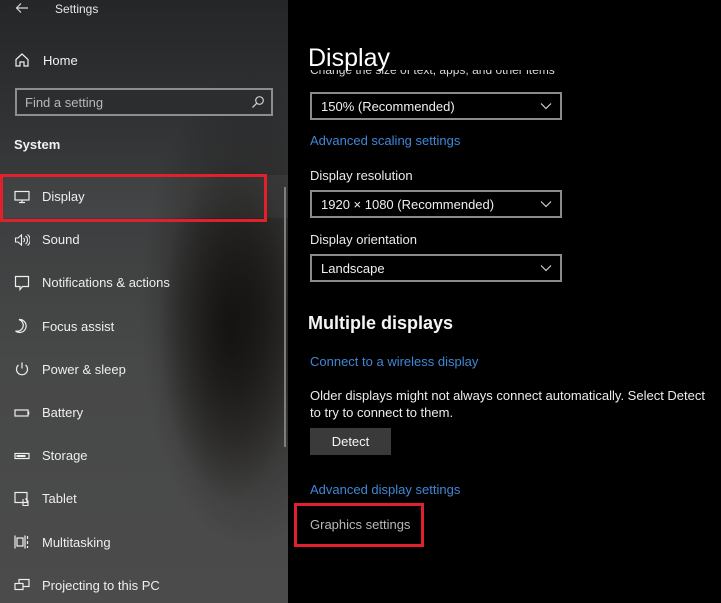 This screenshot has width=721, height=603. I want to click on battery-icon, so click(22, 413).